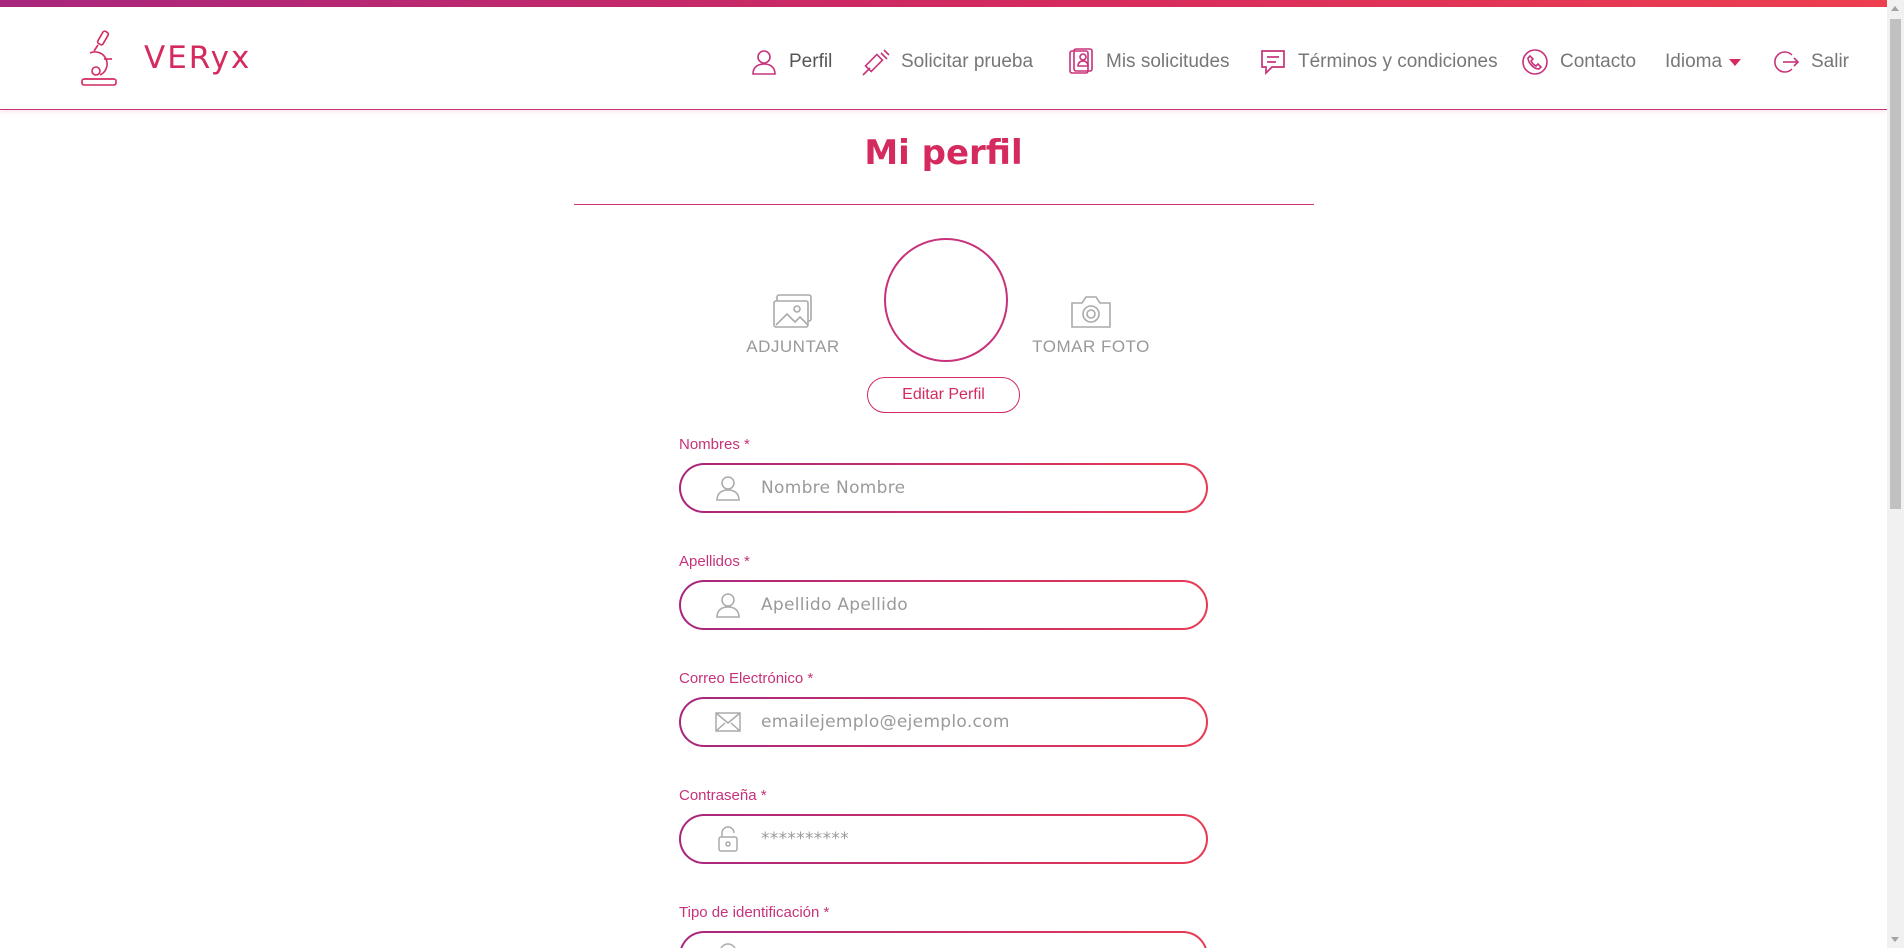  I want to click on nav-mis-solicitudes-label: Mis solicitudes, so click(1168, 61).